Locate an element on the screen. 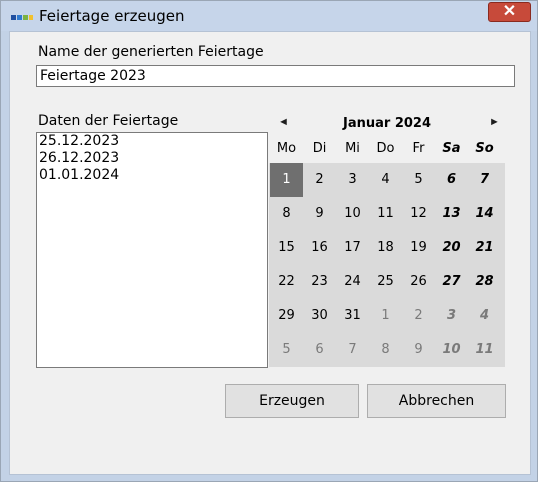  next-month-icon: ► is located at coordinates (494, 122).